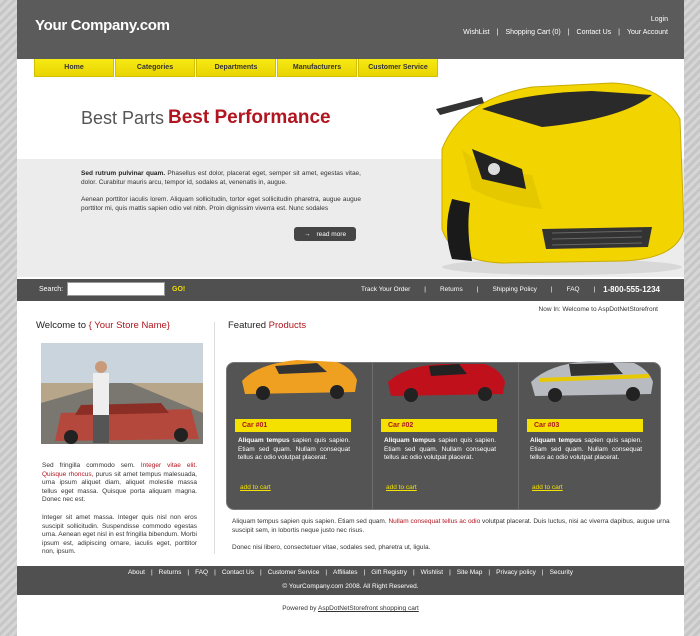 This screenshot has width=700, height=636. I want to click on hero-tagline-part2: Best Performance, so click(249, 117).